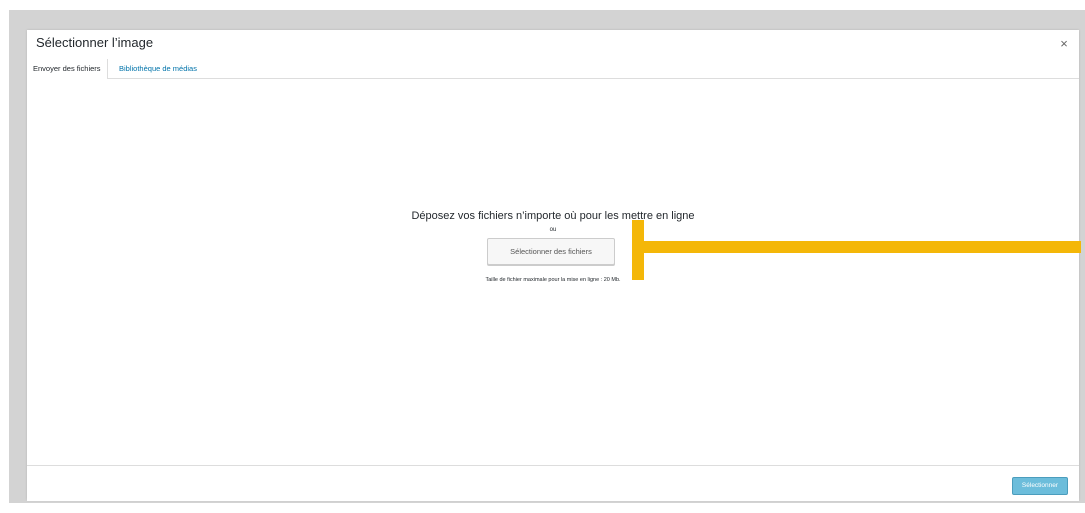 The height and width of the screenshot is (513, 1085). What do you see at coordinates (553, 230) in the screenshot?
I see `or-separator: ou` at bounding box center [553, 230].